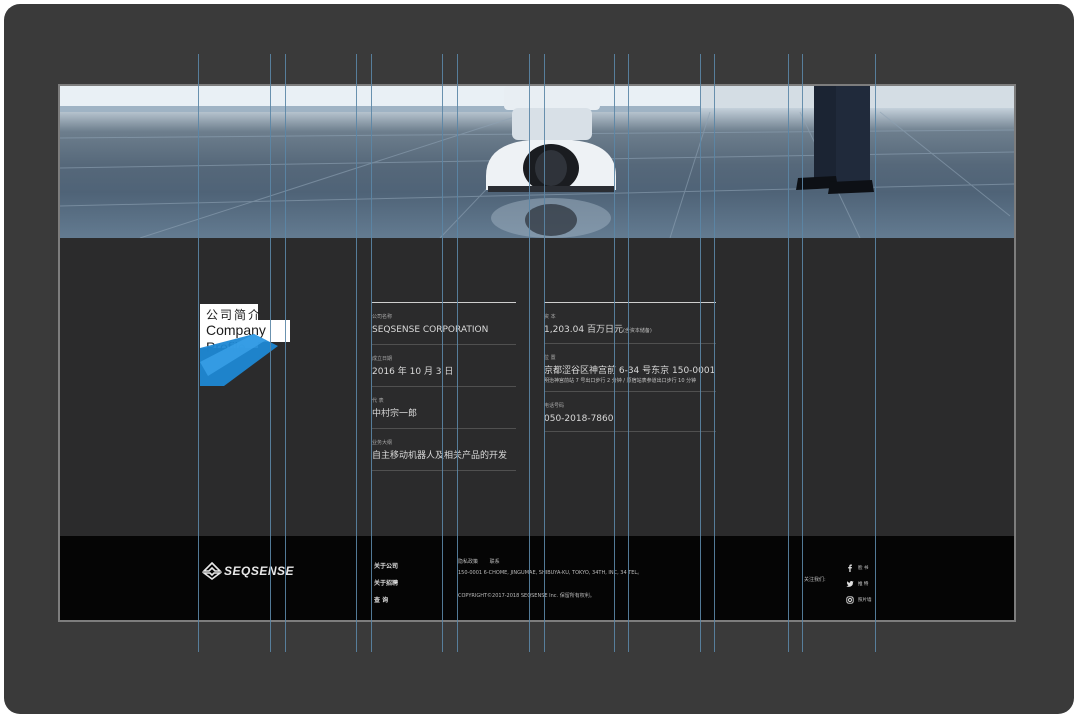 This screenshot has height=719, width=1080. What do you see at coordinates (378, 401) in the screenshot?
I see `info-label: 代 表` at bounding box center [378, 401].